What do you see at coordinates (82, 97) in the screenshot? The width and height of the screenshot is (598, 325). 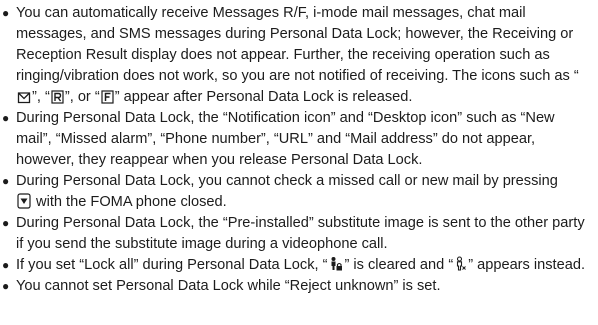 I see `item-text: ”, or “` at bounding box center [82, 97].